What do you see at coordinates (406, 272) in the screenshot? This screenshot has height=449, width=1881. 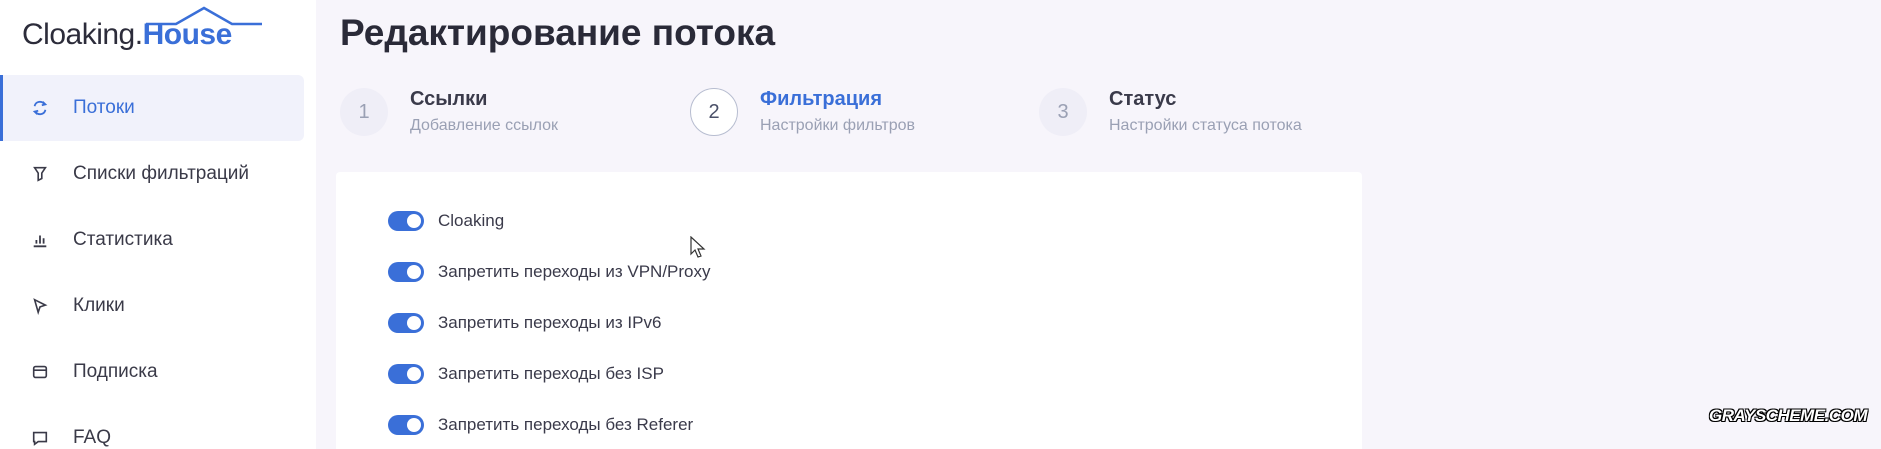 I see `block-vpn-proxy-toggle` at bounding box center [406, 272].